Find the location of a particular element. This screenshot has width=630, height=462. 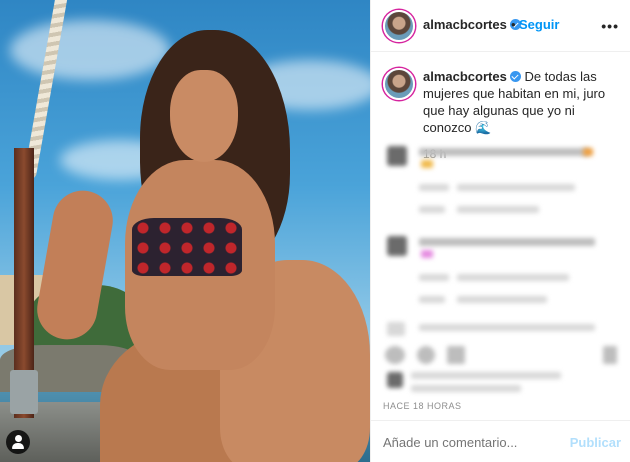

caption-username: almacbcortes is located at coordinates (465, 76).